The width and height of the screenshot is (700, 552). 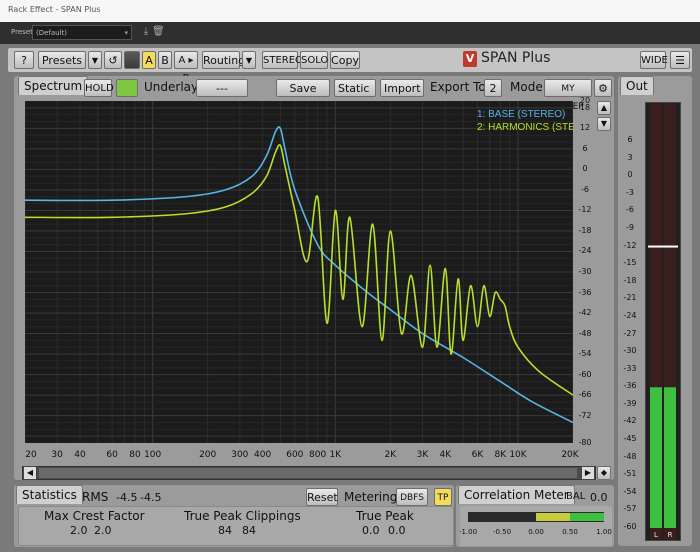 What do you see at coordinates (680, 60) in the screenshot?
I see `menu-icon: ☰` at bounding box center [680, 60].